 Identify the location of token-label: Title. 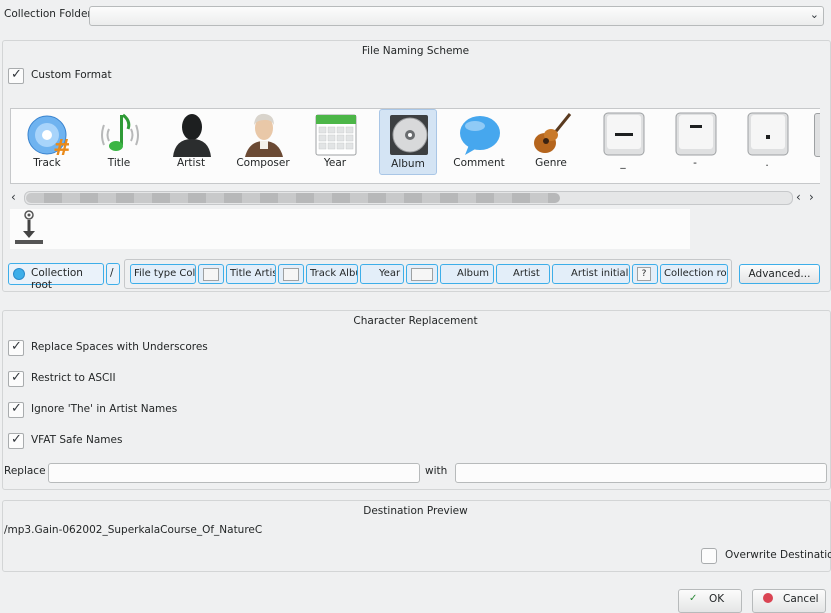
(119, 163).